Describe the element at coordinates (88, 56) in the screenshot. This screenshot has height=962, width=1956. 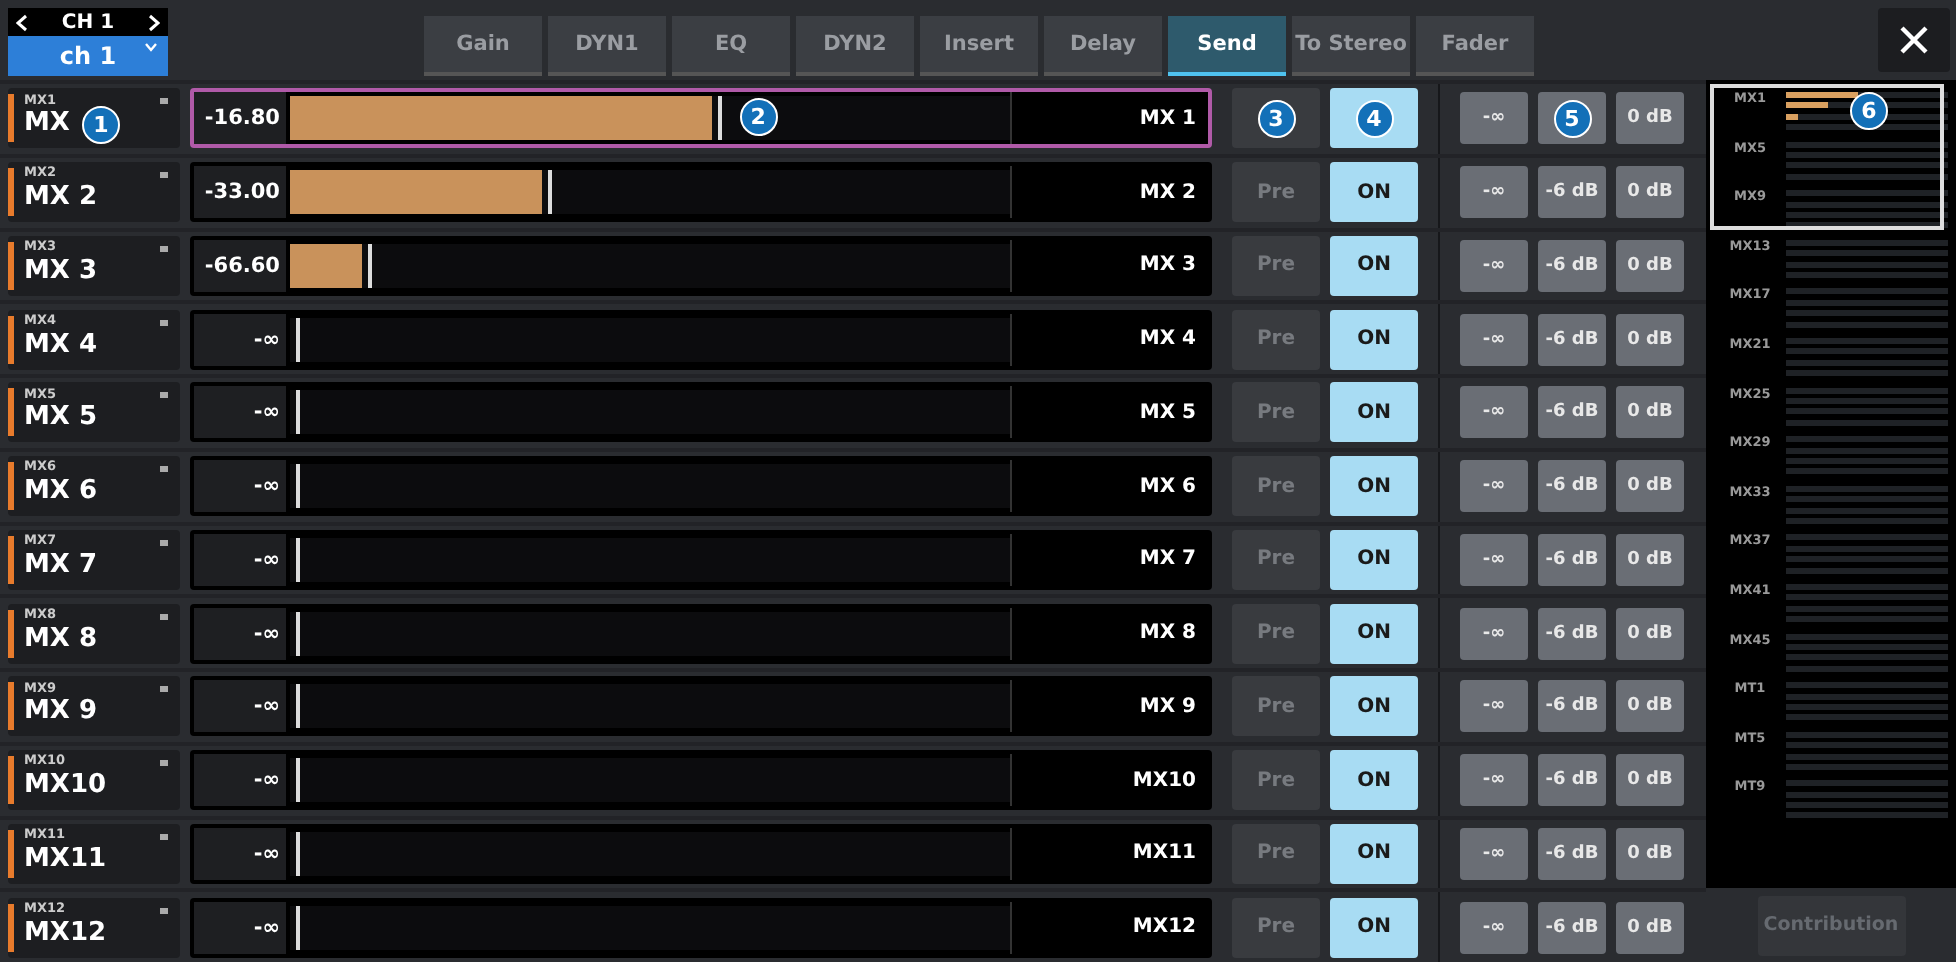
I see `channel-name-dropdown: ch 1` at that location.